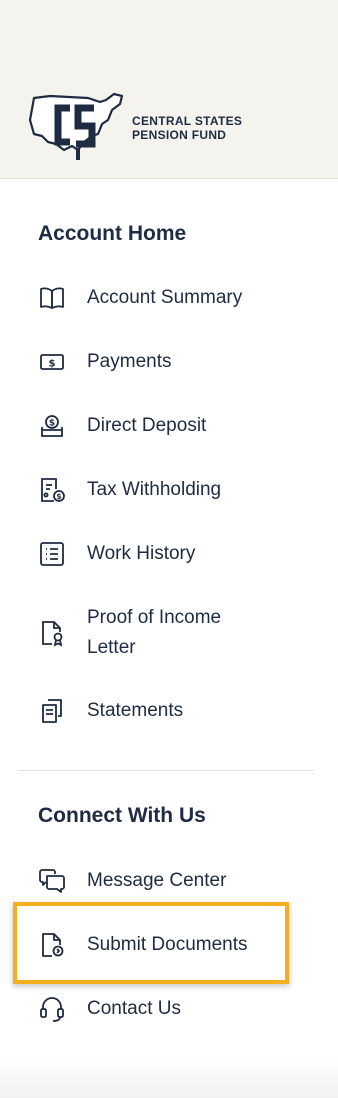 The image size is (338, 1098). What do you see at coordinates (52, 490) in the screenshot?
I see `tax-document-icon: $` at bounding box center [52, 490].